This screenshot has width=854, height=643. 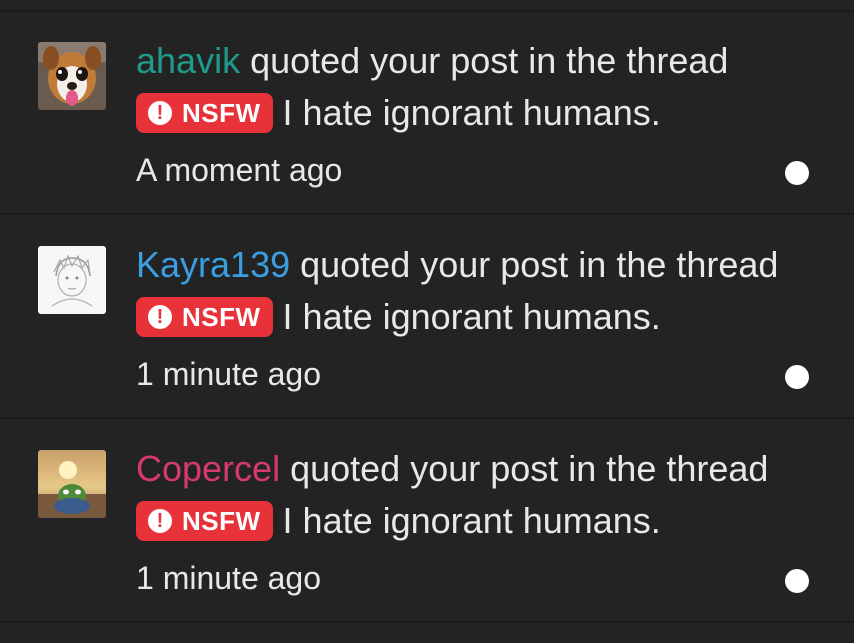 I want to click on sketch-avatar-icon, so click(x=72, y=280).